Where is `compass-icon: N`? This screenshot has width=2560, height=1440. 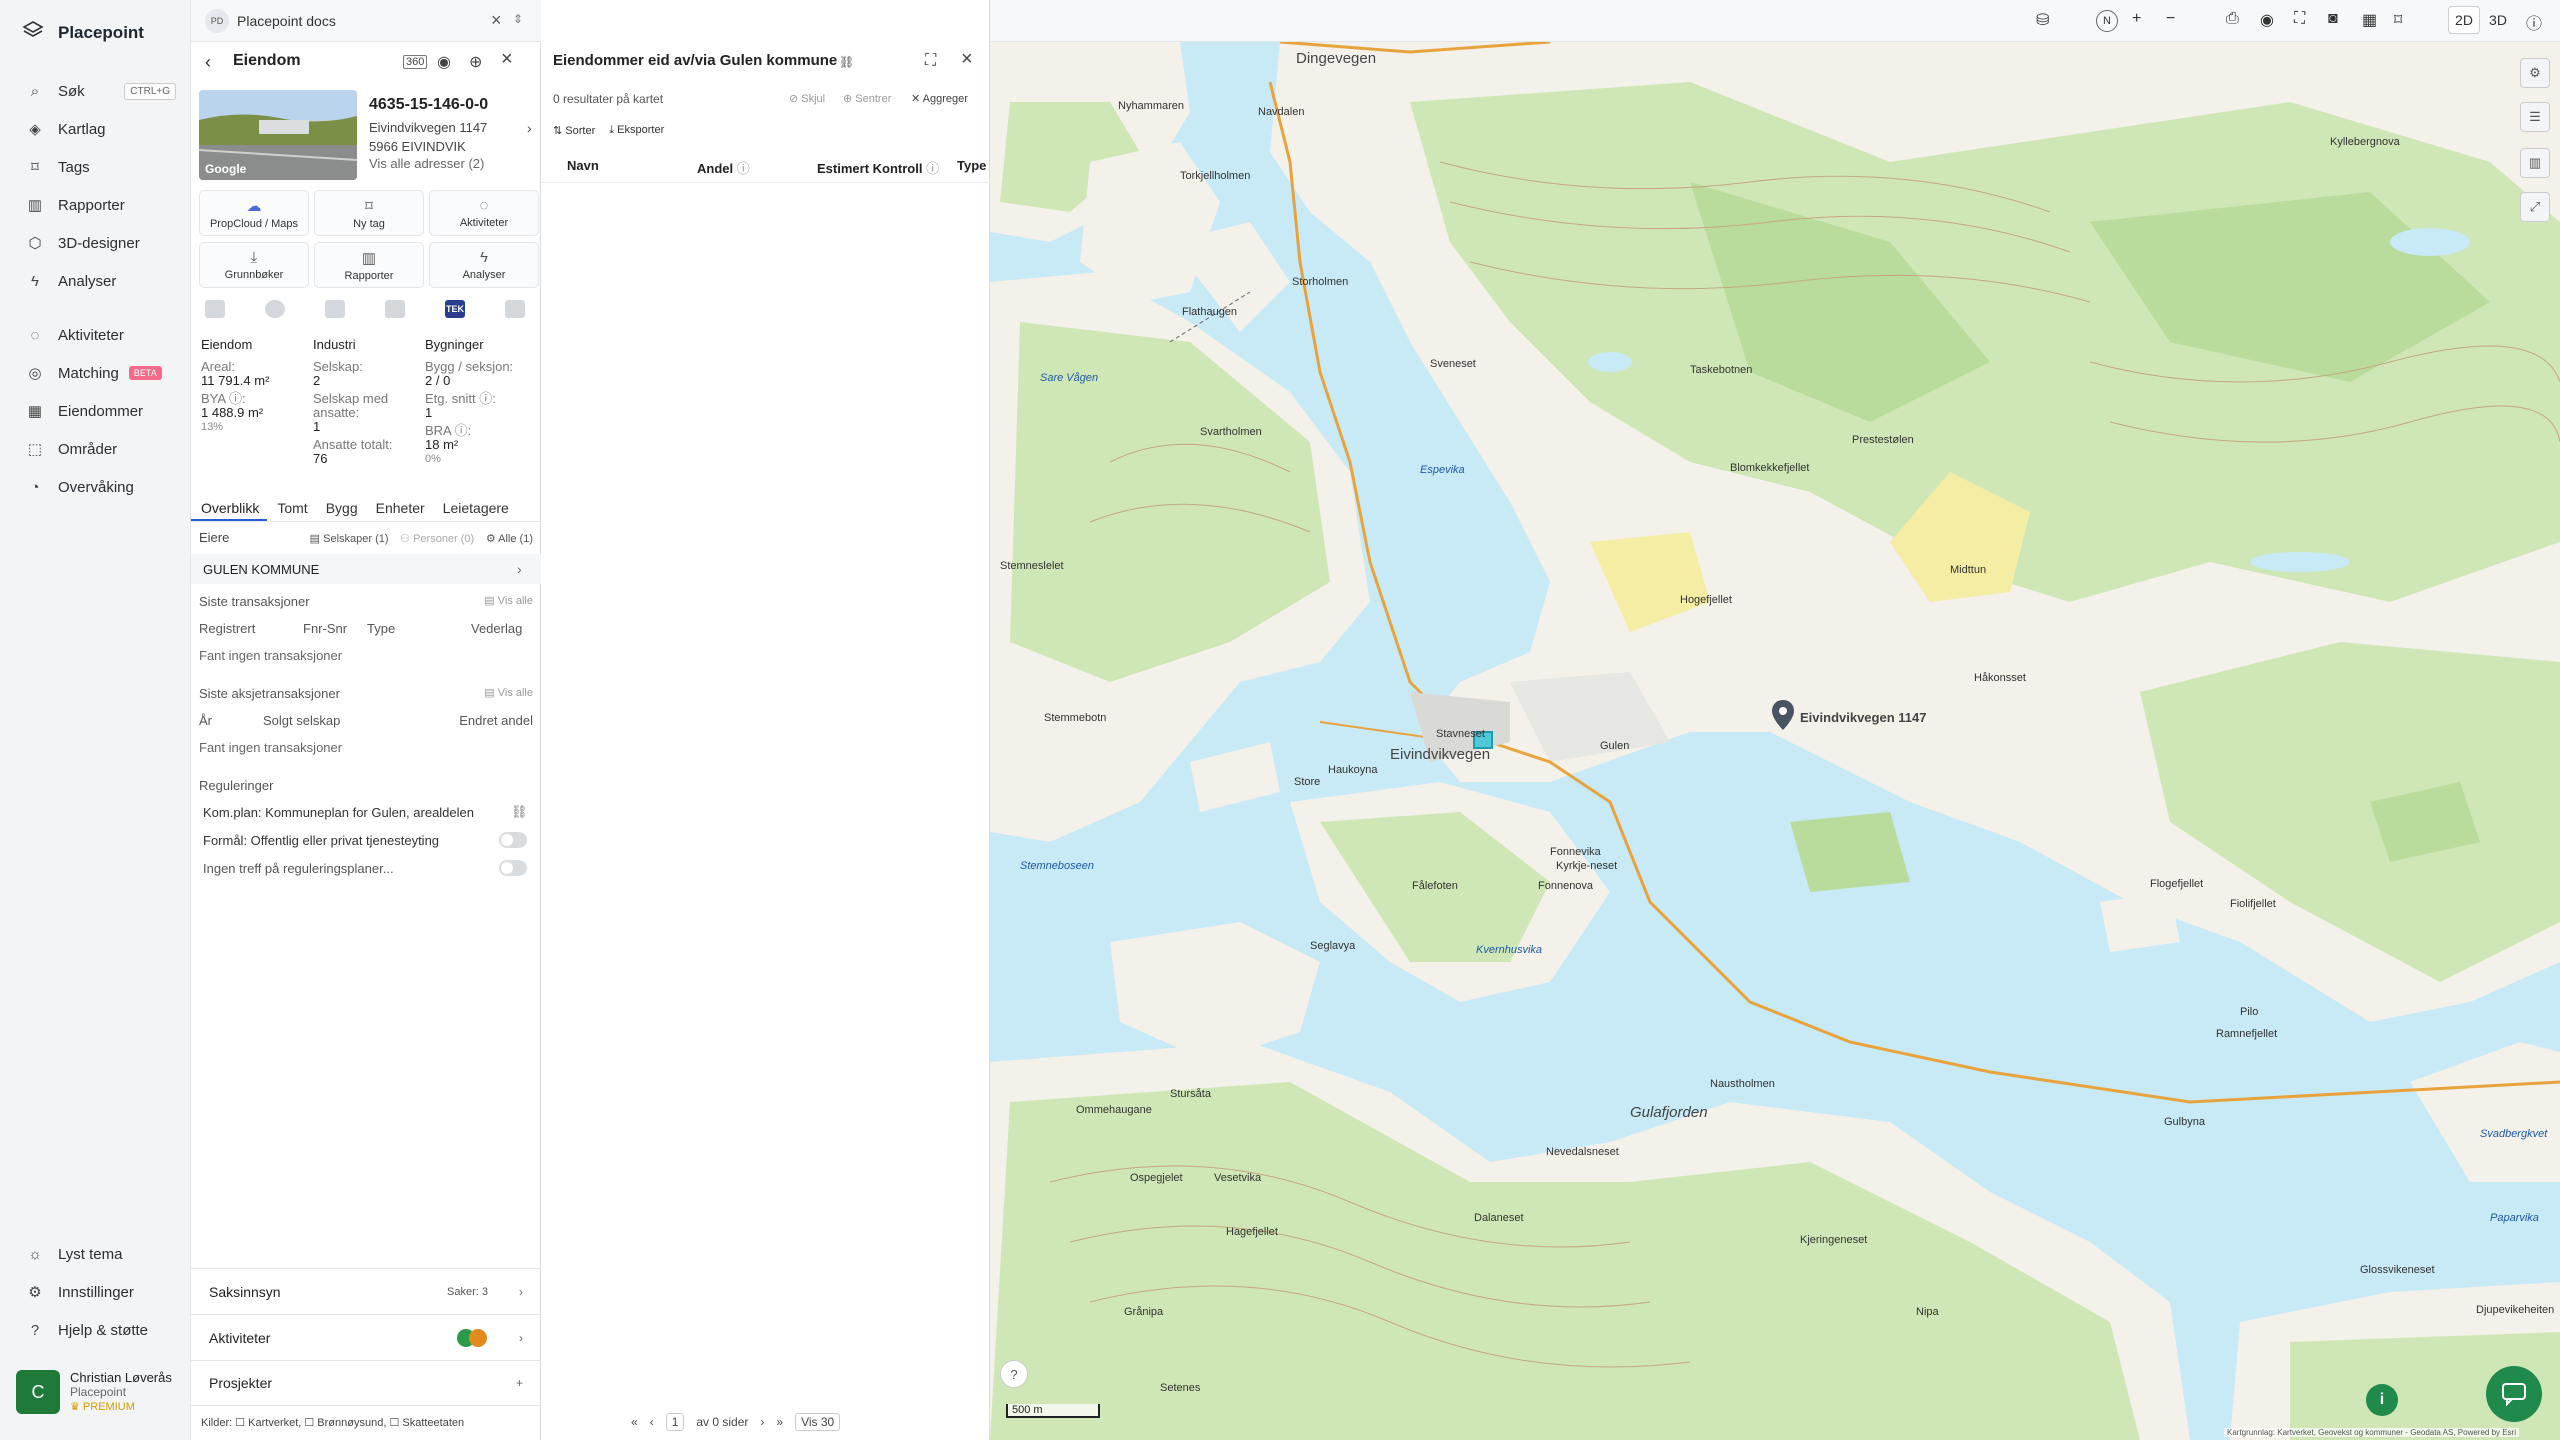
compass-icon: N is located at coordinates (2107, 21).